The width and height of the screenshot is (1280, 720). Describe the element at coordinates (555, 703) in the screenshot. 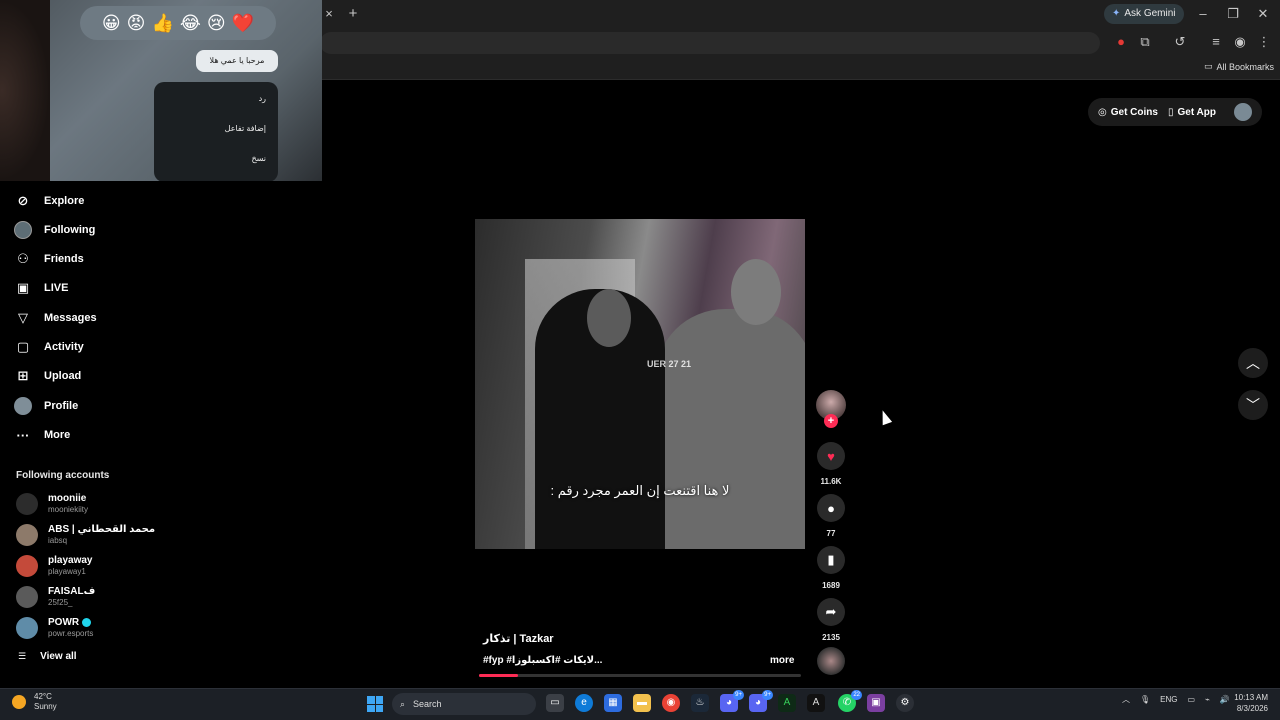

I see `task-view-icon: ▭` at that location.